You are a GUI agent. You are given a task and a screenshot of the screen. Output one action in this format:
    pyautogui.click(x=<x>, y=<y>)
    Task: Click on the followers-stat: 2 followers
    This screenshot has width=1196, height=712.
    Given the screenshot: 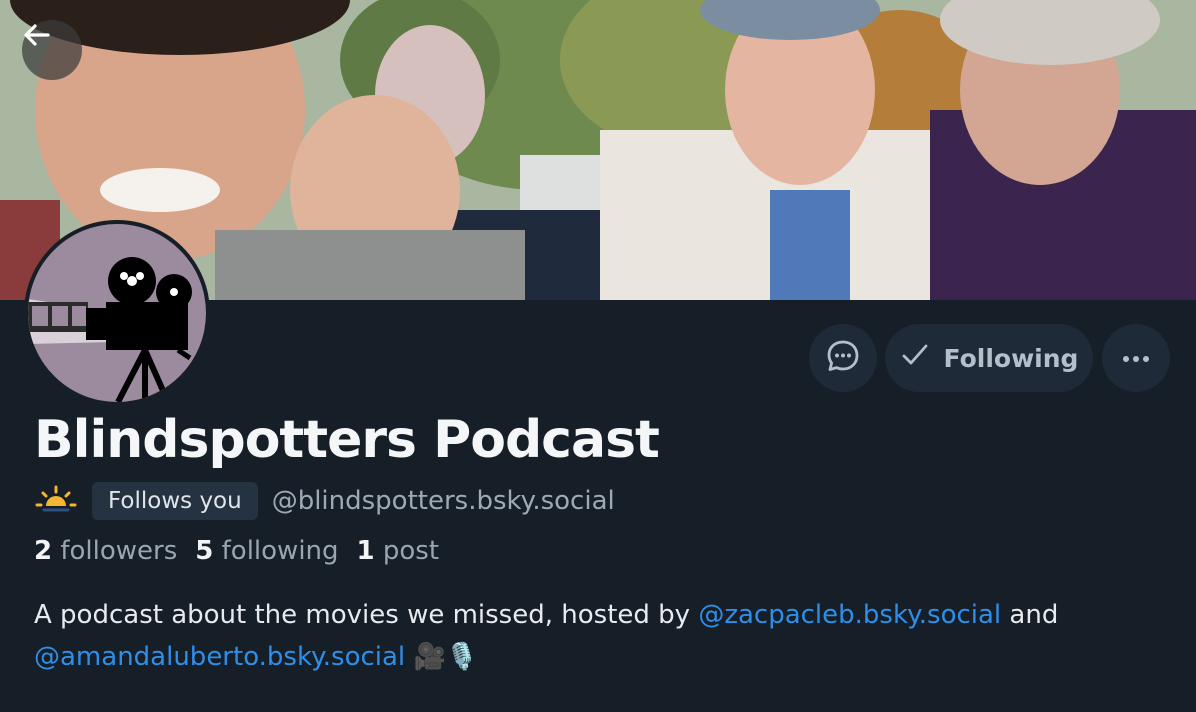 What is the action you would take?
    pyautogui.click(x=105, y=551)
    